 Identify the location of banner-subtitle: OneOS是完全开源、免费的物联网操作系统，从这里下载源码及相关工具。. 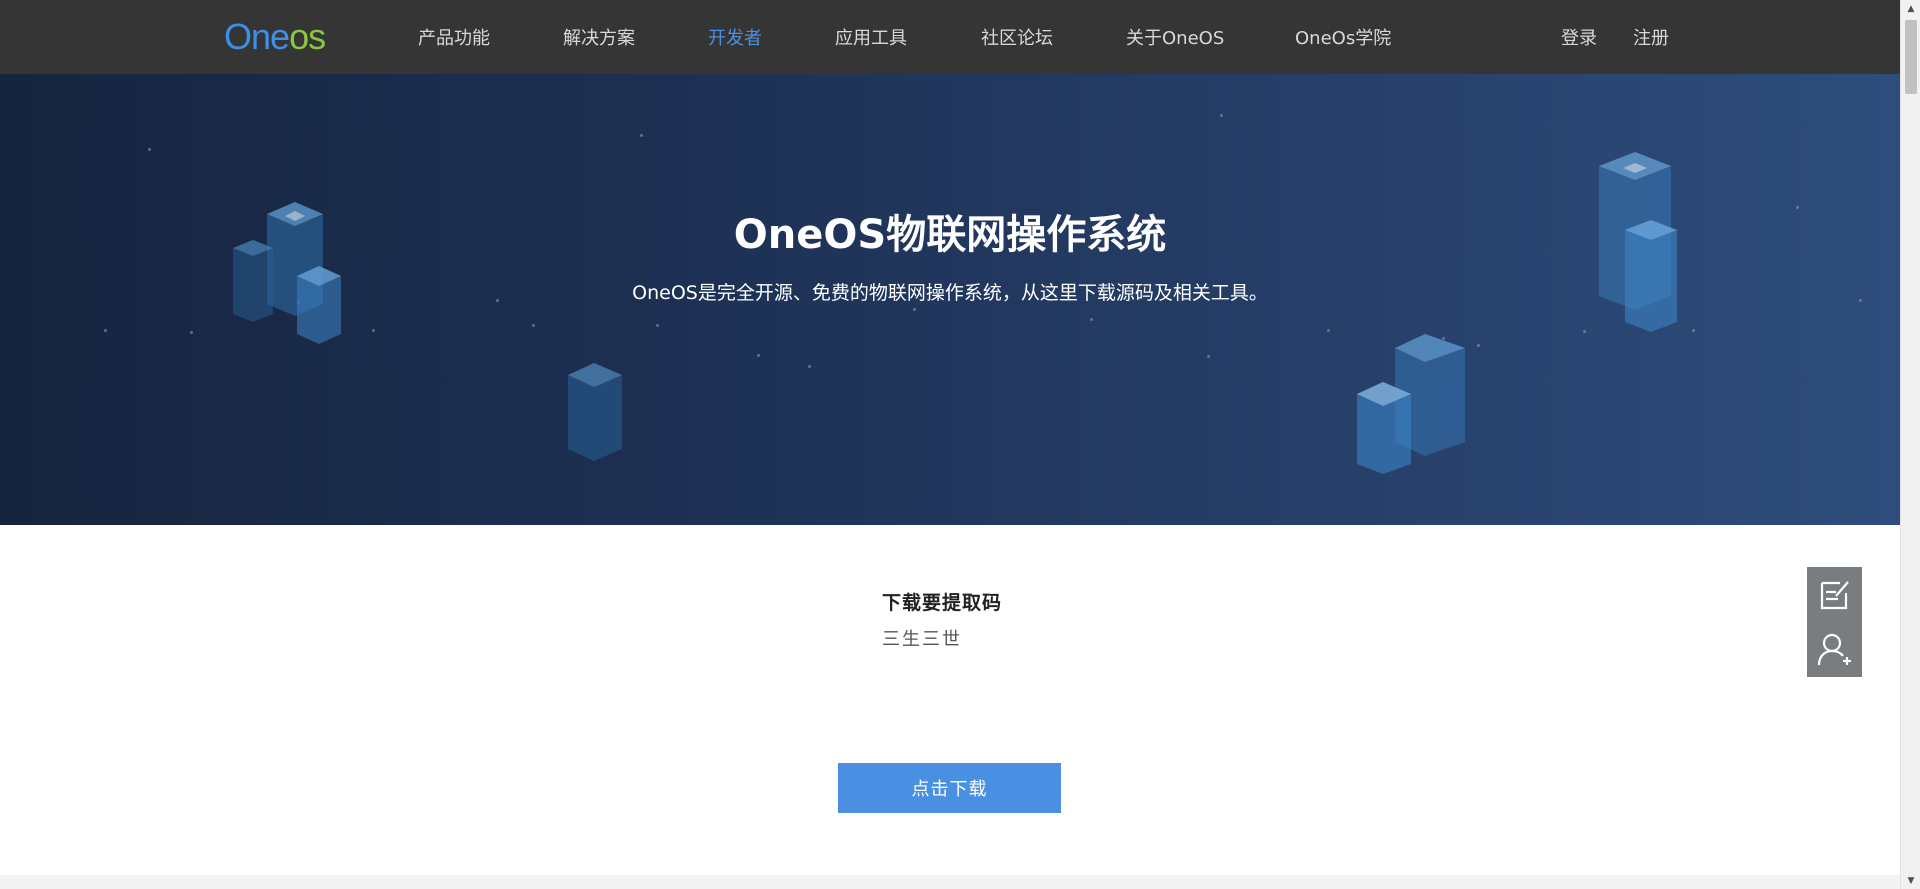
(950, 293).